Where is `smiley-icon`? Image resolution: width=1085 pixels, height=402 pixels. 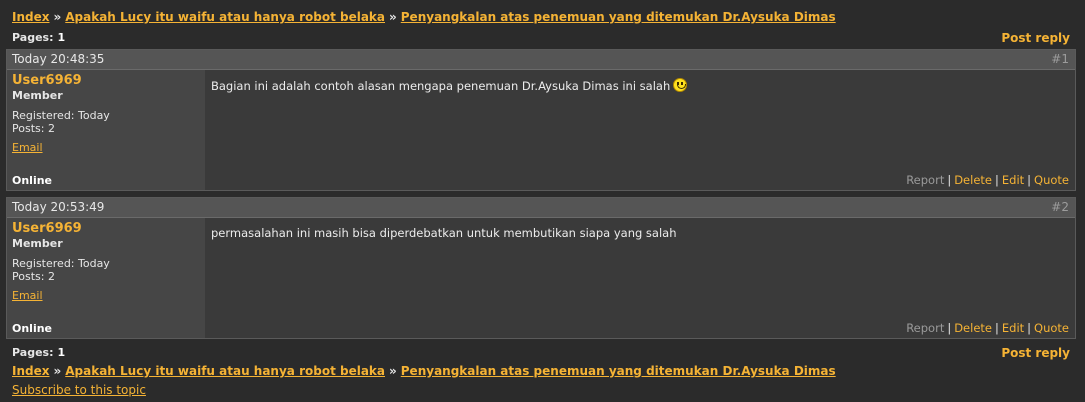 smiley-icon is located at coordinates (680, 85).